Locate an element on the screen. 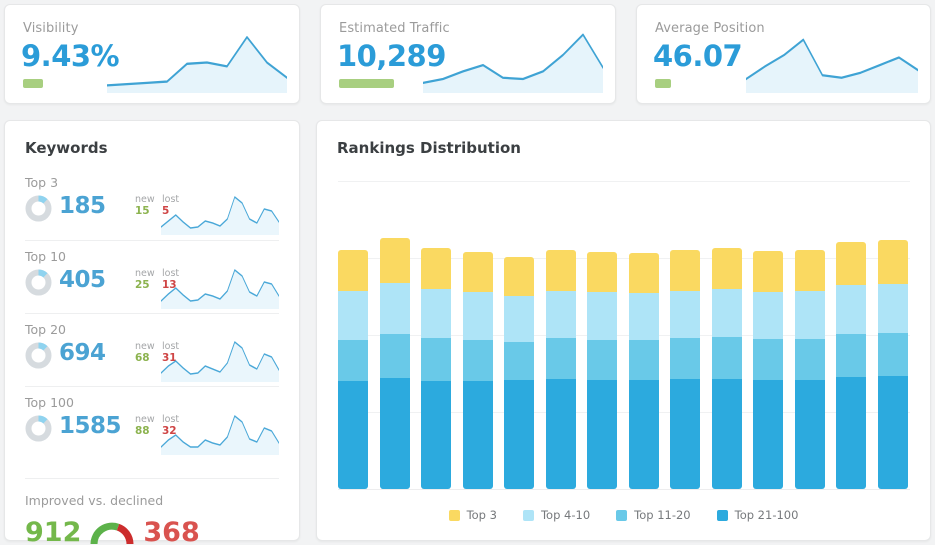 The image size is (935, 545). keyword-tier-row: Top 20 694 new 68 lost 31 is located at coordinates (152, 349).